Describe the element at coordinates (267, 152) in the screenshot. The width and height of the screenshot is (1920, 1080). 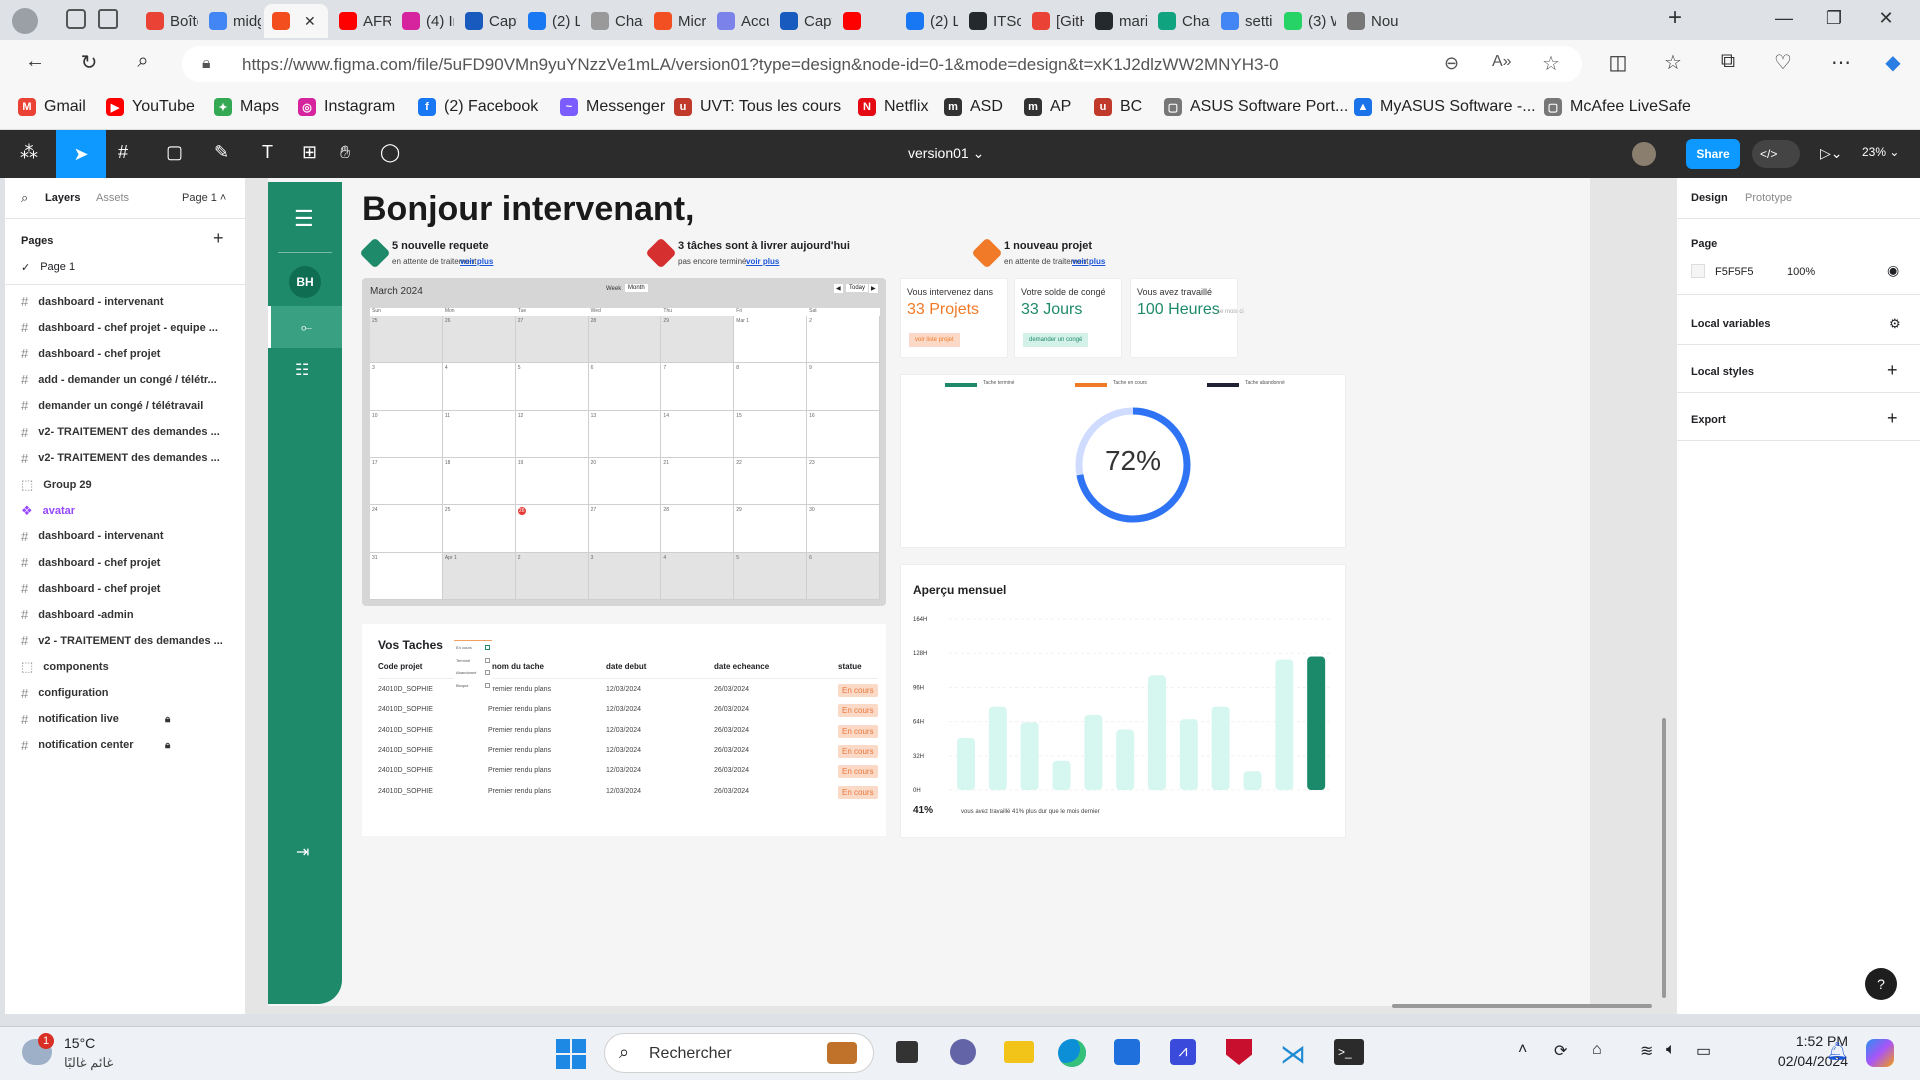
I see `text-tool-icon: T` at that location.